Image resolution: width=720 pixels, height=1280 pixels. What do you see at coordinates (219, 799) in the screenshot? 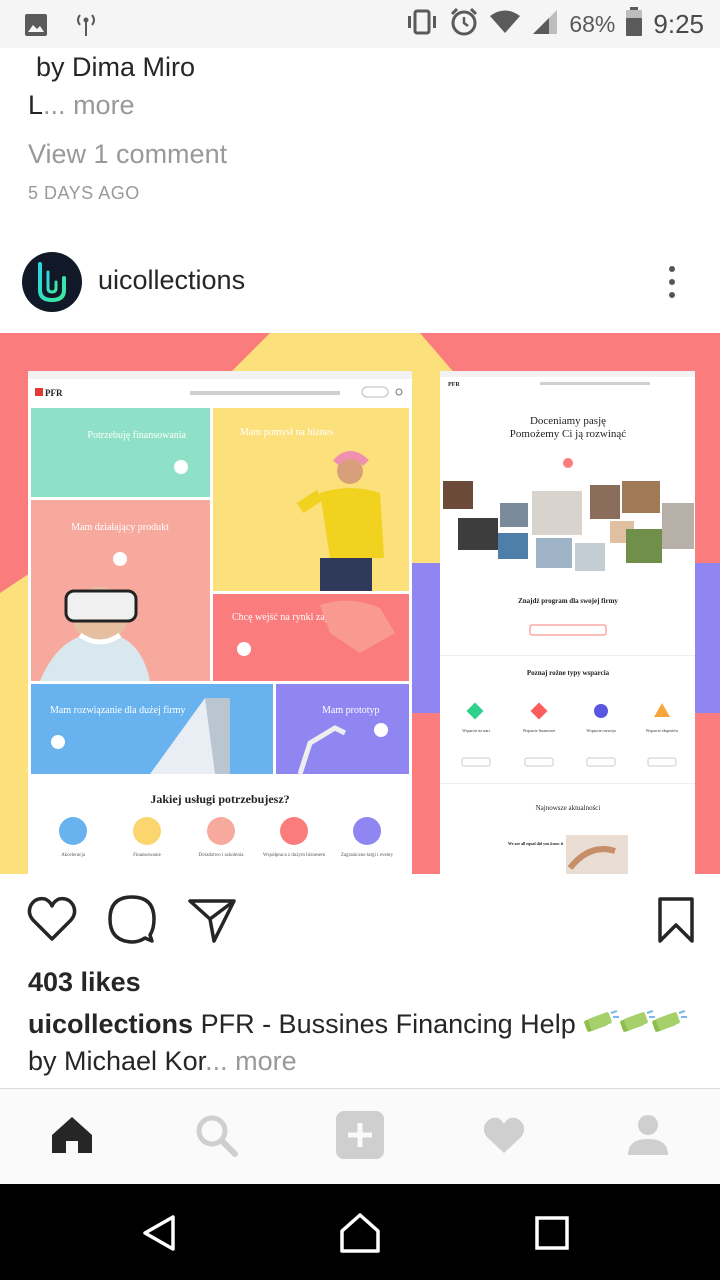
I see `services-question: Jakiej usługi potrzebujesz?` at bounding box center [219, 799].